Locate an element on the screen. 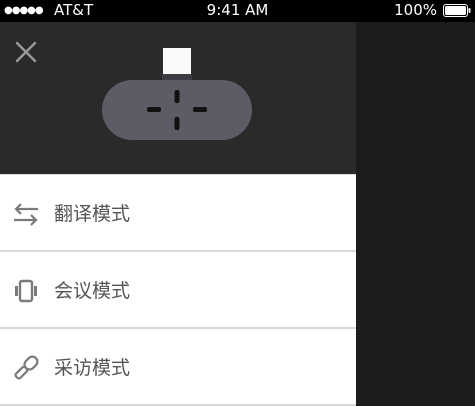 The height and width of the screenshot is (406, 475). status-bar: ●●●●● AT&T 9:41 AM 100% is located at coordinates (237, 11).